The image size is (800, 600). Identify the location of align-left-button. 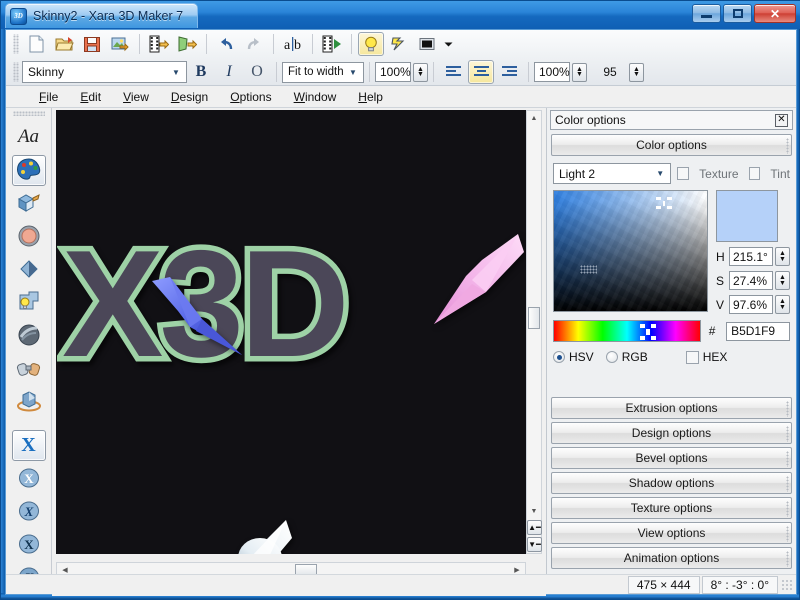
(453, 72).